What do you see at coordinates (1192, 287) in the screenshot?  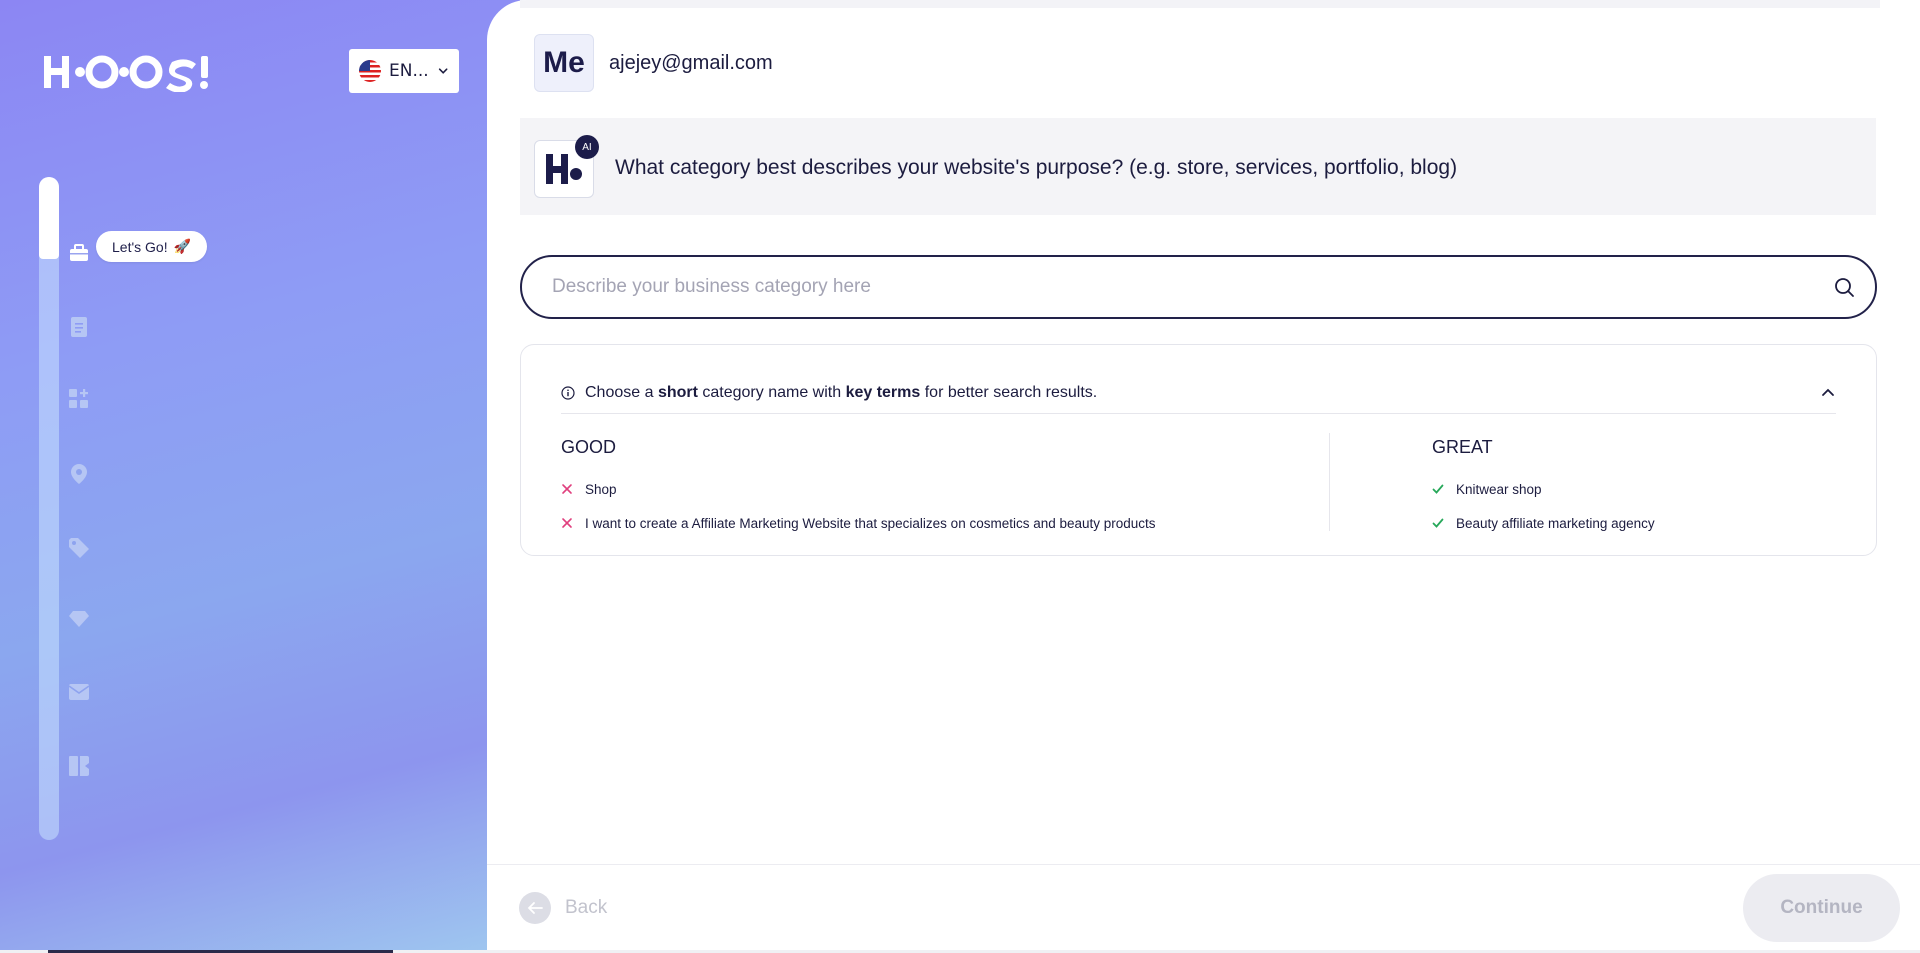 I see `category-search-input` at bounding box center [1192, 287].